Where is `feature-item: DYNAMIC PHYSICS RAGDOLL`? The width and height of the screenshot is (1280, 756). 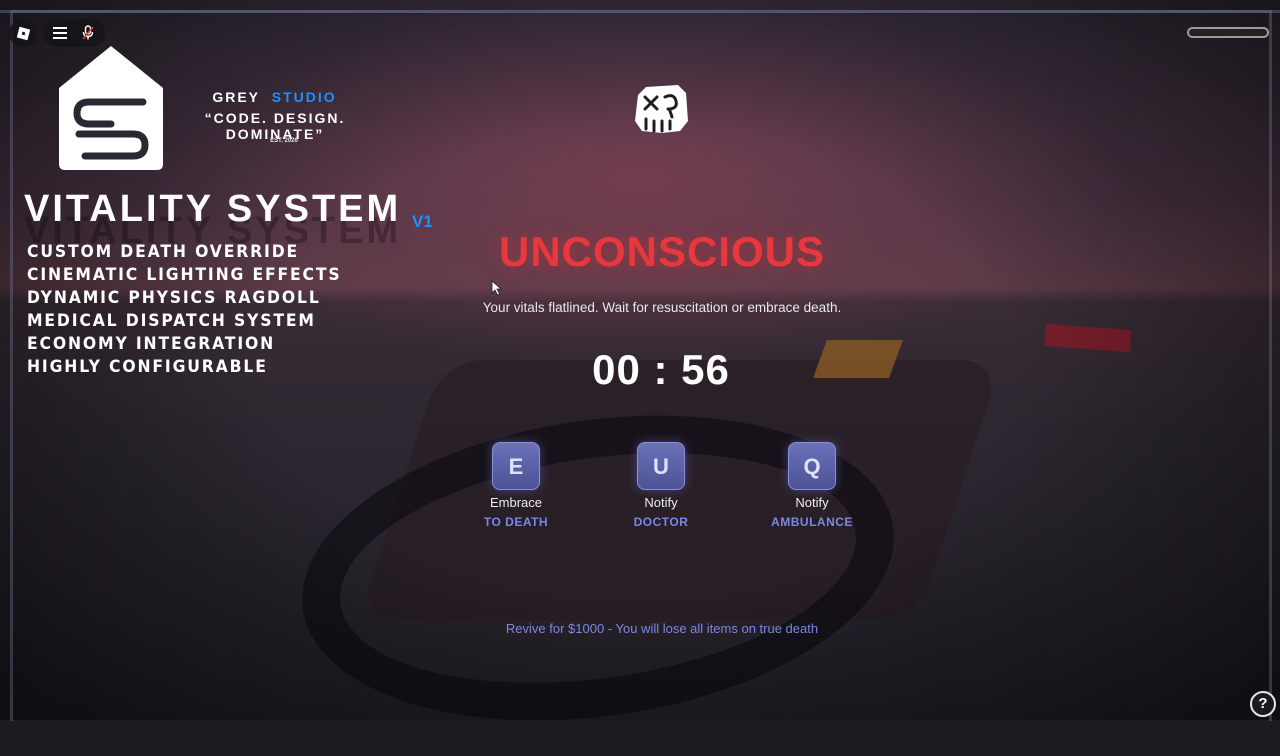 feature-item: DYNAMIC PHYSICS RAGDOLL is located at coordinates (174, 298).